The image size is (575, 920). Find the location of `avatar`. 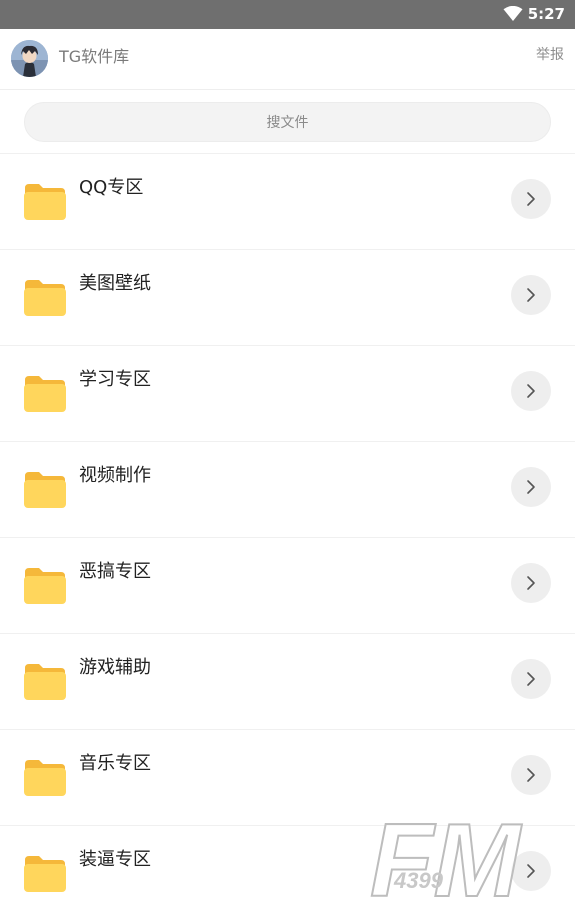

avatar is located at coordinates (29, 58).